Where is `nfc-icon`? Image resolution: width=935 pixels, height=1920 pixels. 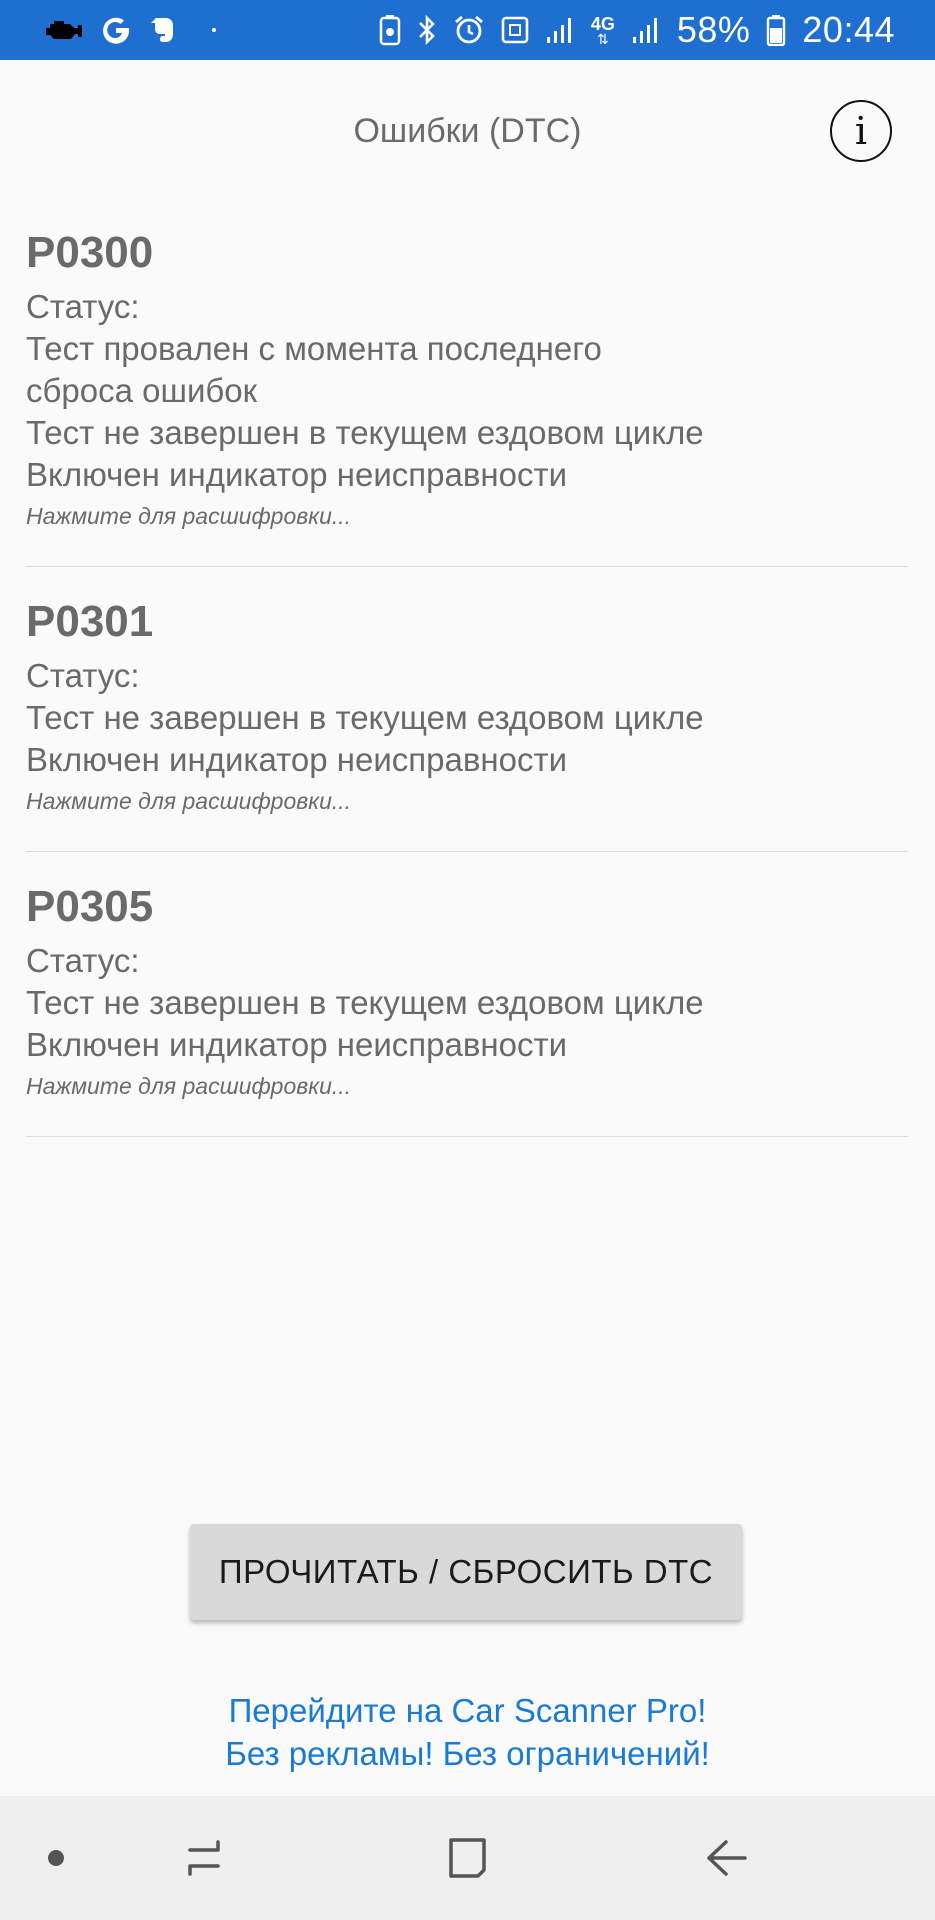 nfc-icon is located at coordinates (515, 30).